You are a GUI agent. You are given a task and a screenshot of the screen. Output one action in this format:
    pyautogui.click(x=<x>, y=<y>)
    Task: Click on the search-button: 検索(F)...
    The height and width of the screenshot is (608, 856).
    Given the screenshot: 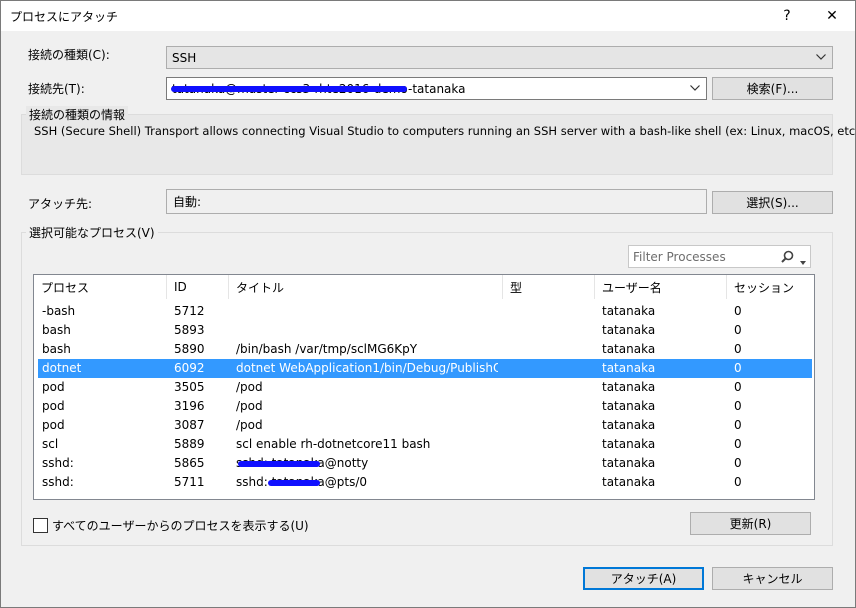 What is the action you would take?
    pyautogui.click(x=772, y=88)
    